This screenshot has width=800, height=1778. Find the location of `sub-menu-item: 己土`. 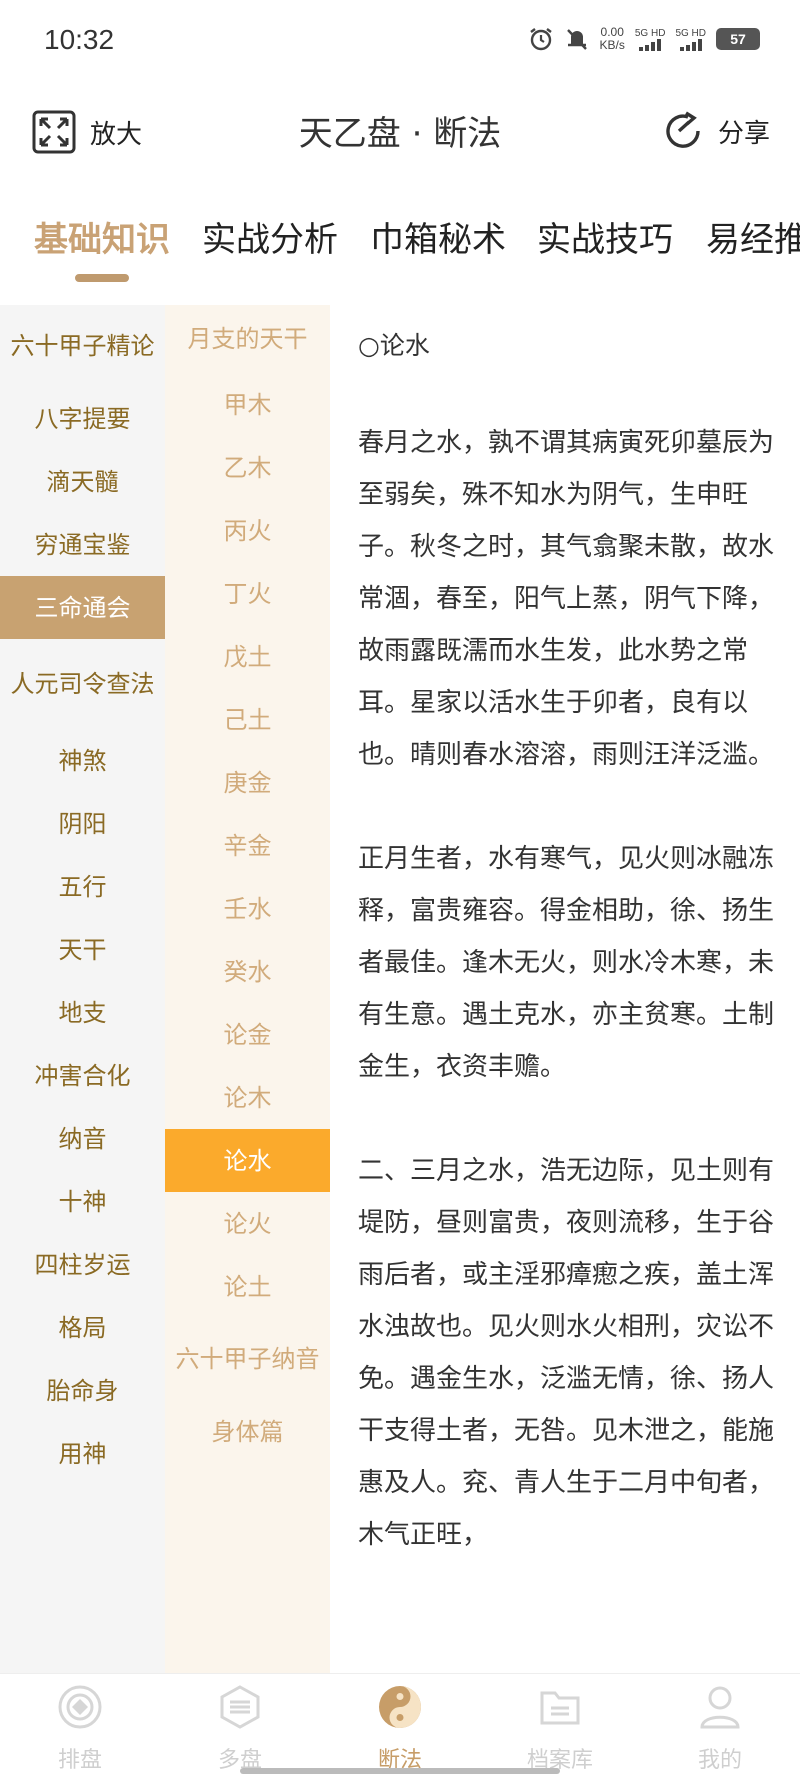

sub-menu-item: 己土 is located at coordinates (247, 719).